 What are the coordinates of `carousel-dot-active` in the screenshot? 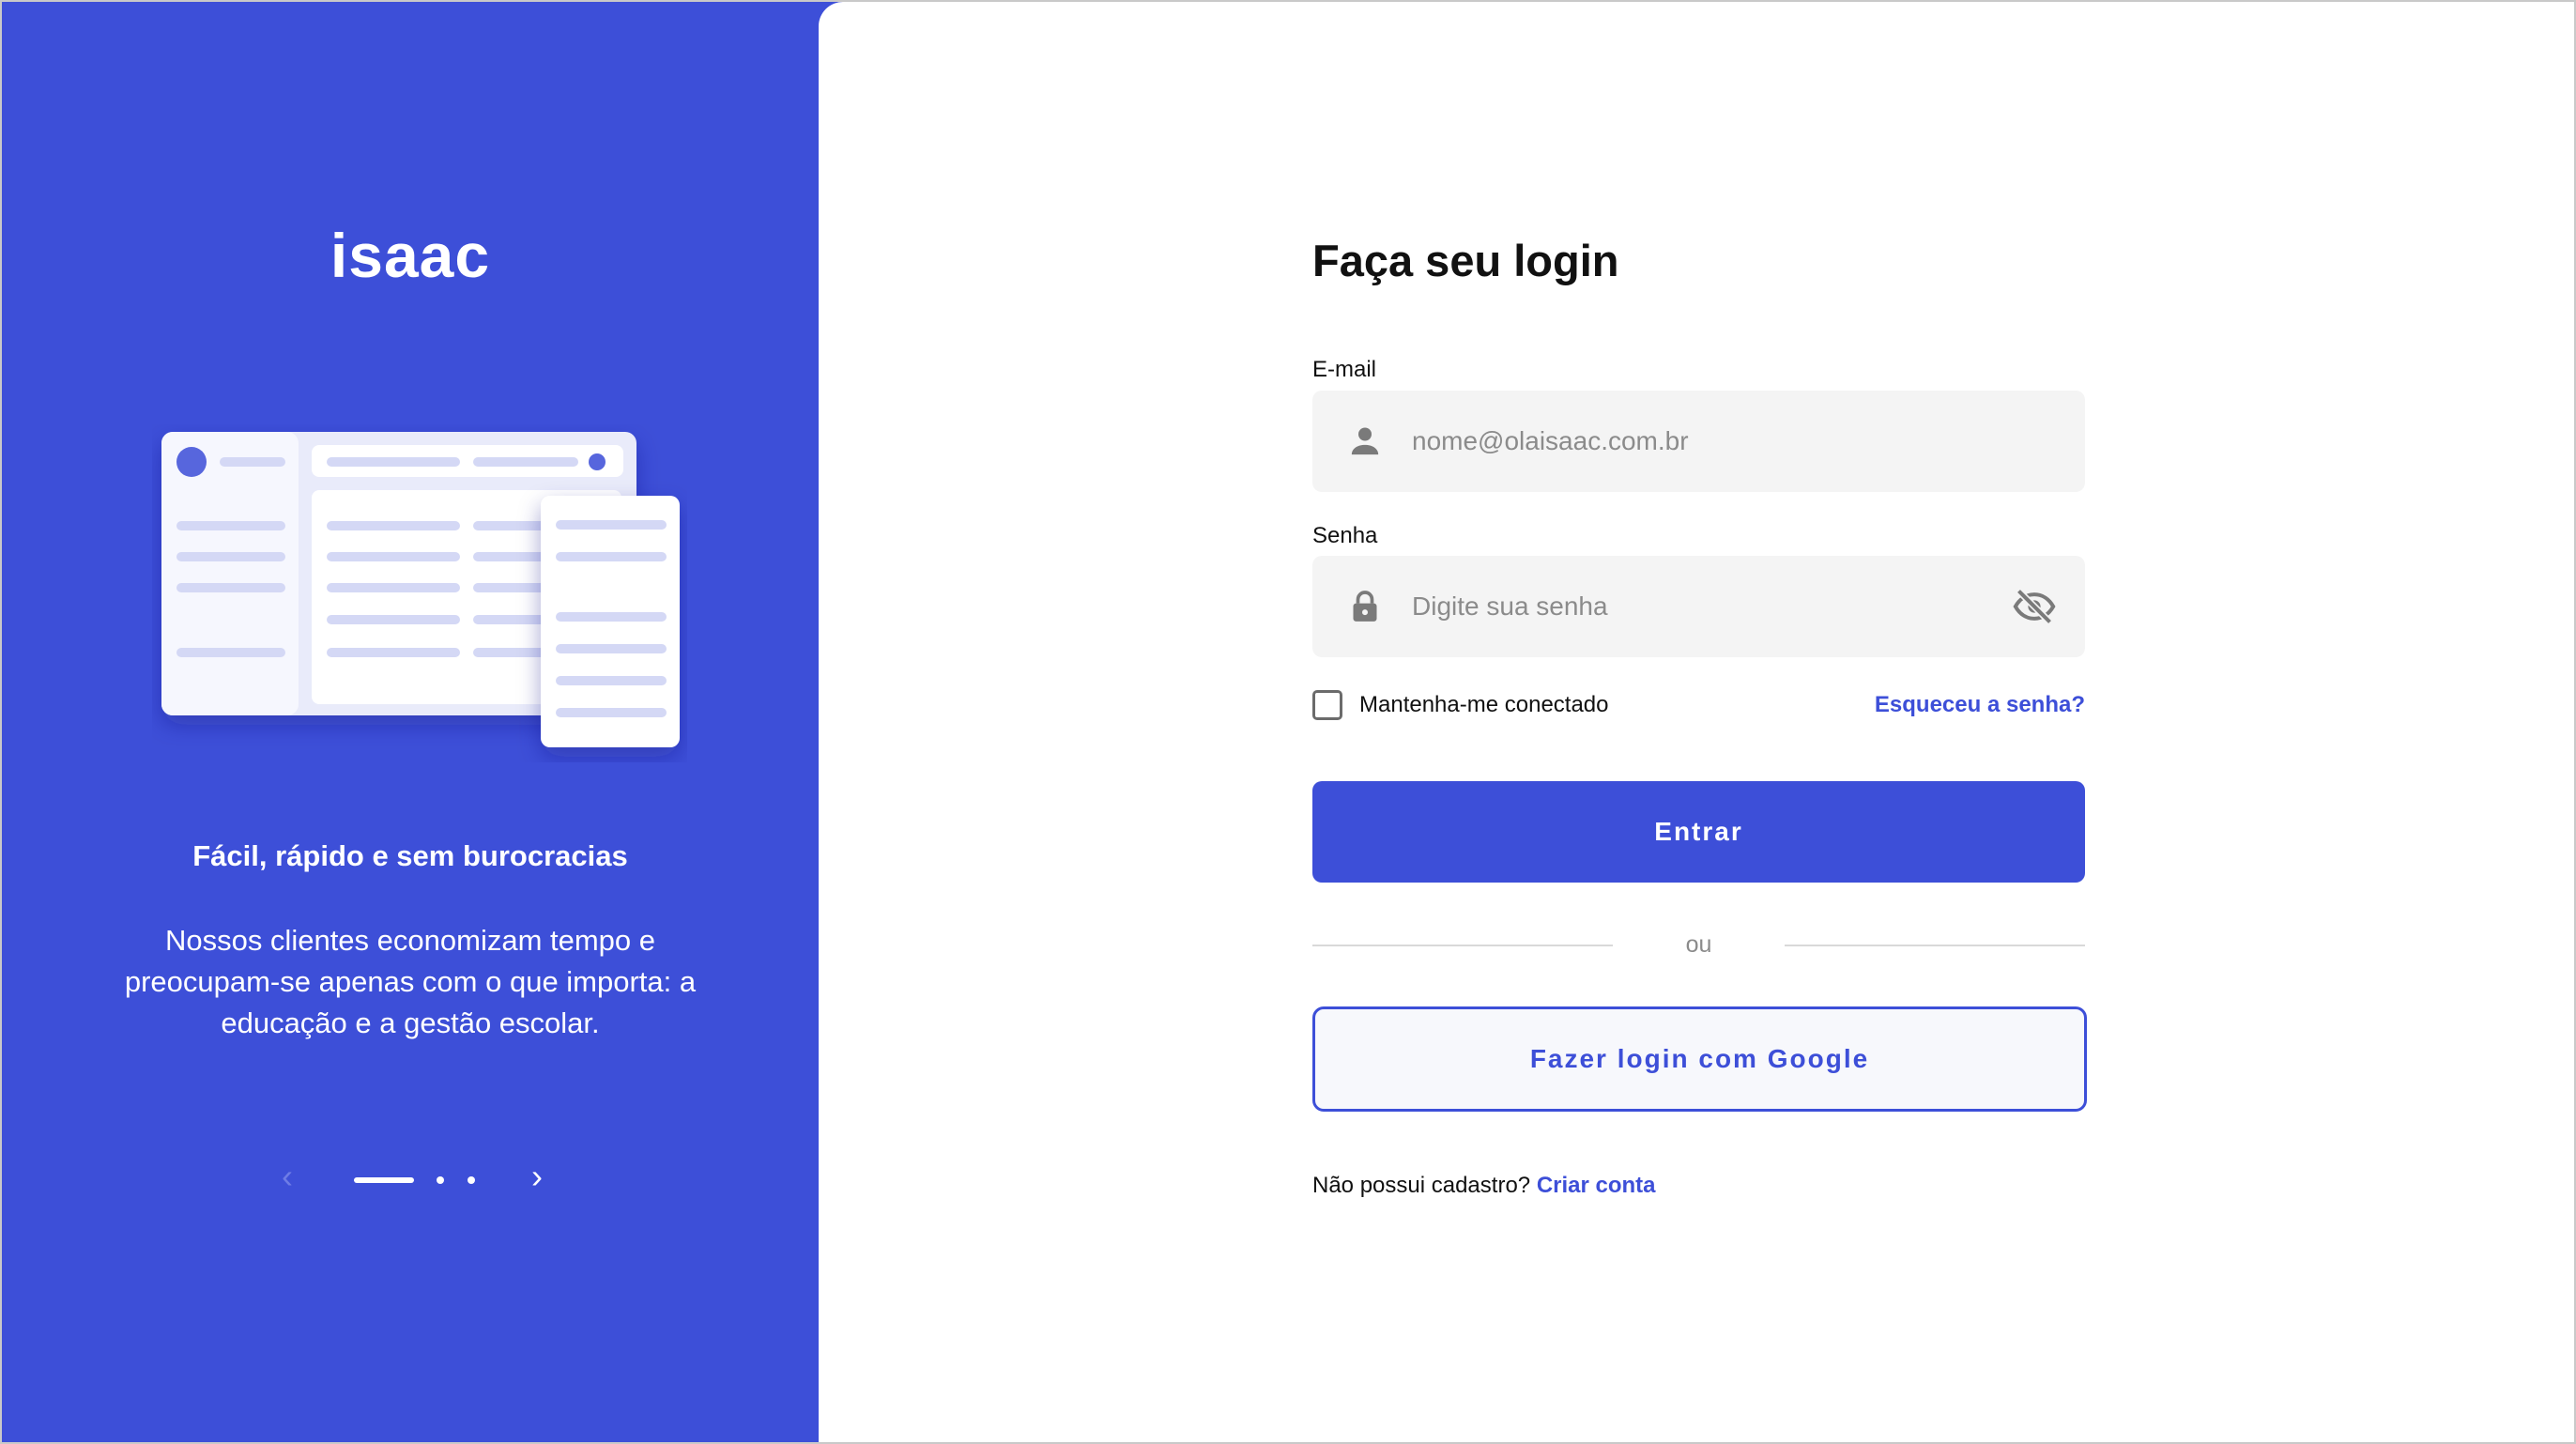 It's located at (384, 1180).